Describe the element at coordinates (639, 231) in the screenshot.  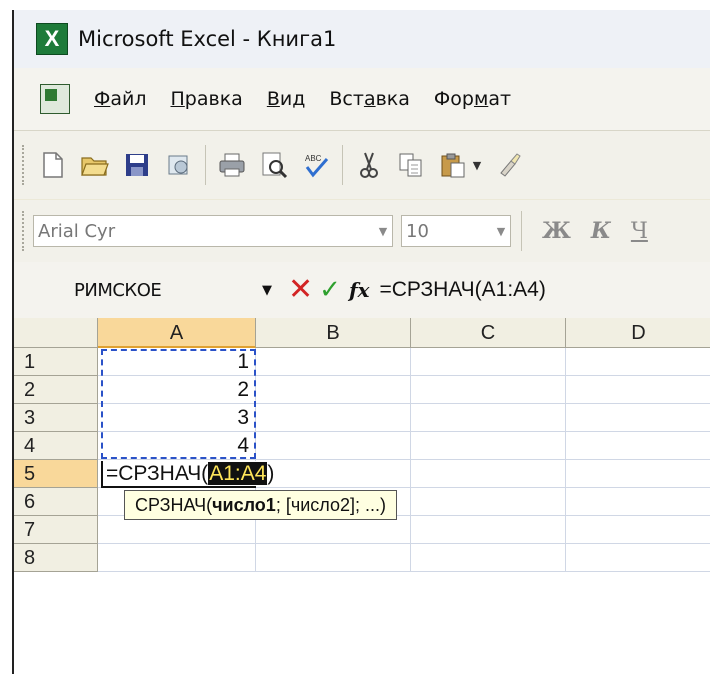
I see `underline-button: Ч` at that location.